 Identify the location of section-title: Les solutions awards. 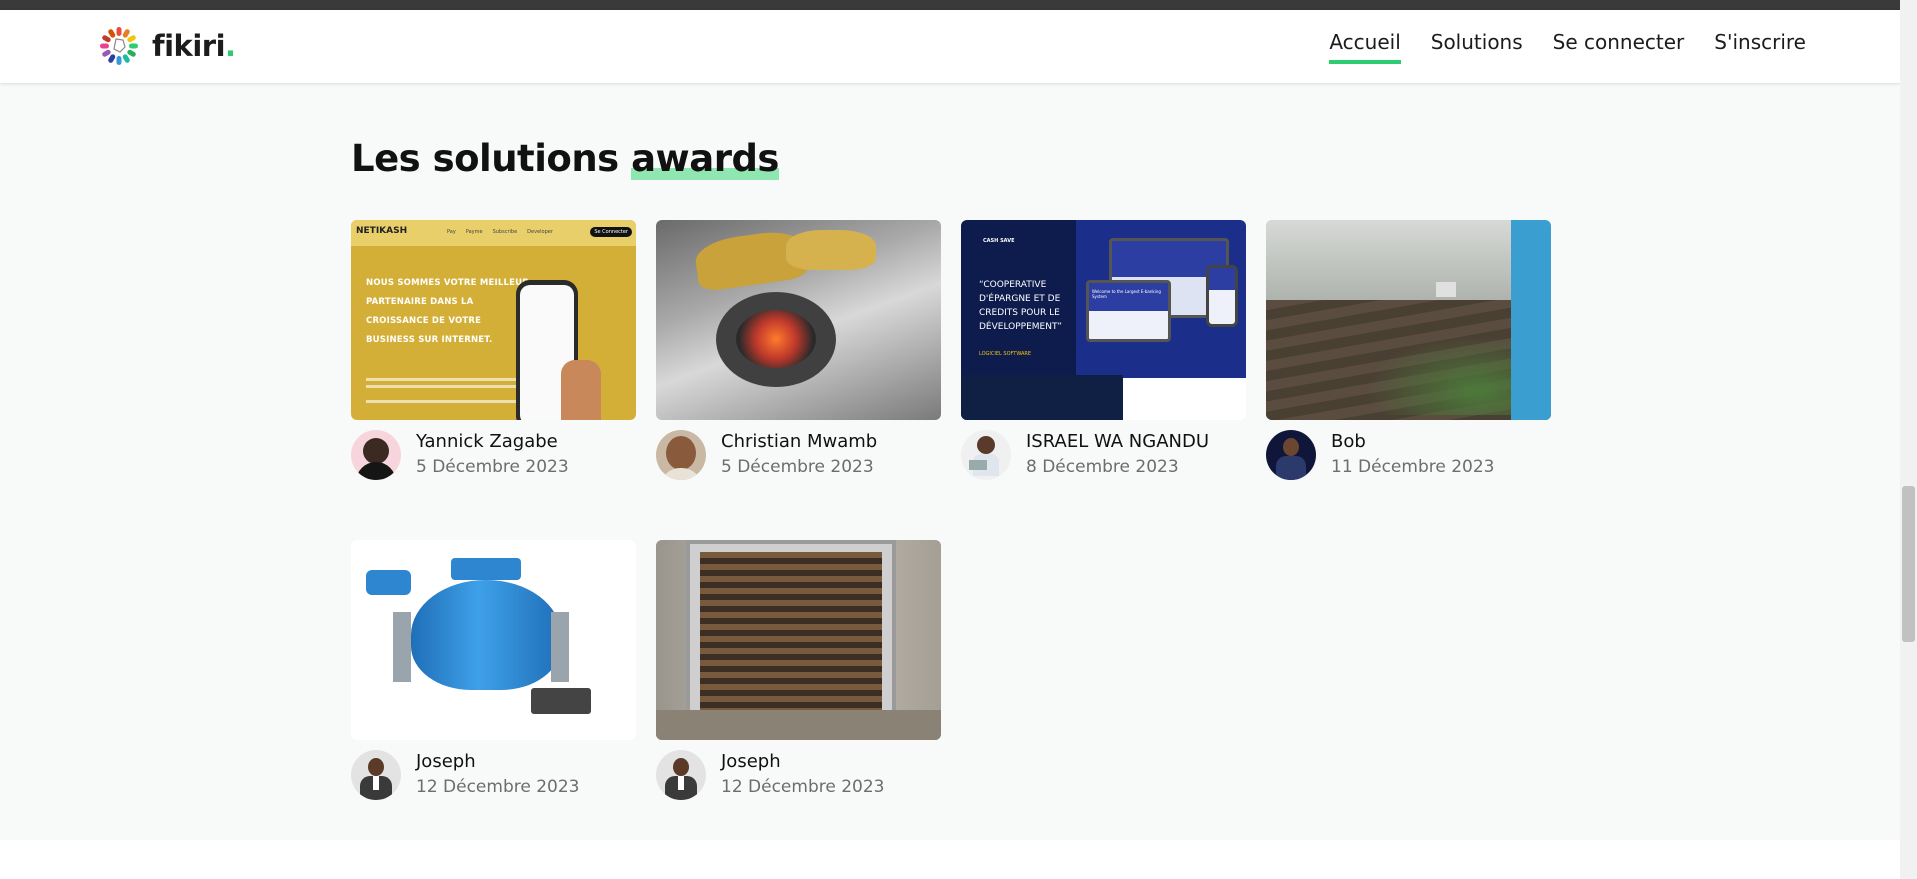
(565, 158).